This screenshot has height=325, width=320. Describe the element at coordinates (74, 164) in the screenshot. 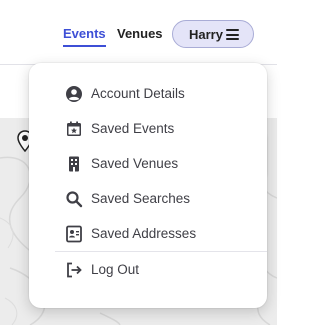

I see `building-icon` at that location.